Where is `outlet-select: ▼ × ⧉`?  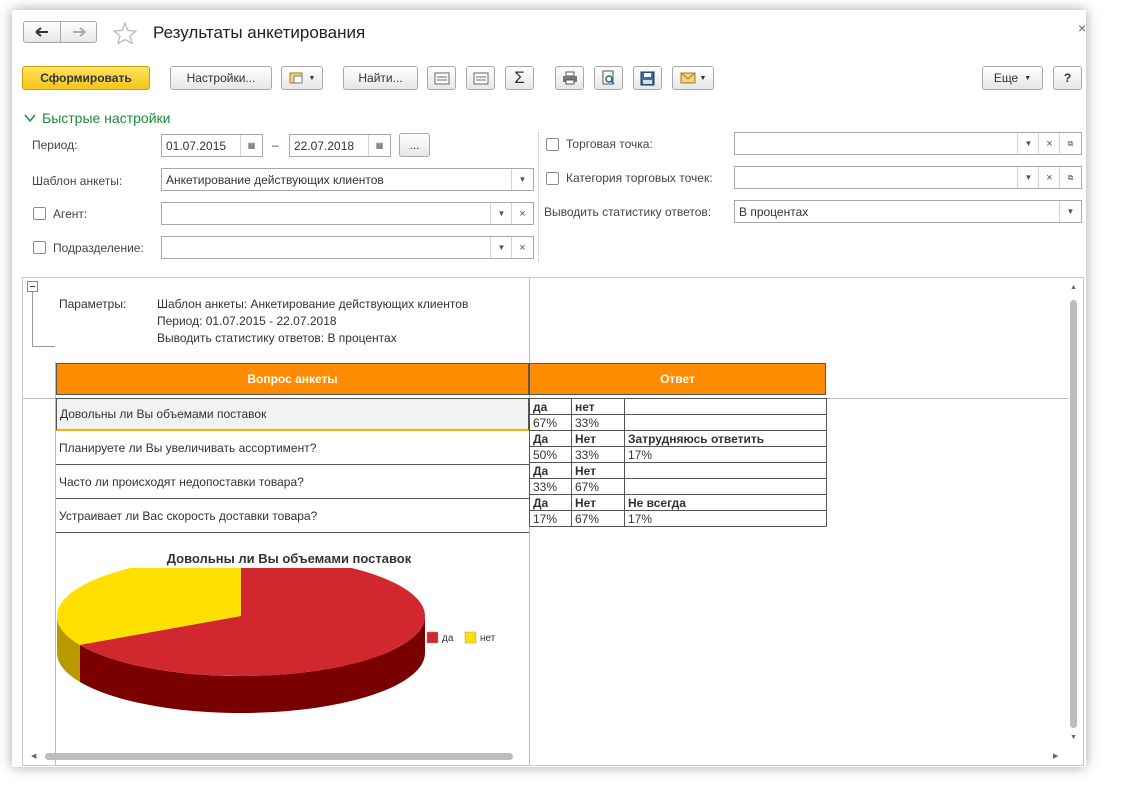
outlet-select: ▼ × ⧉ is located at coordinates (908, 143).